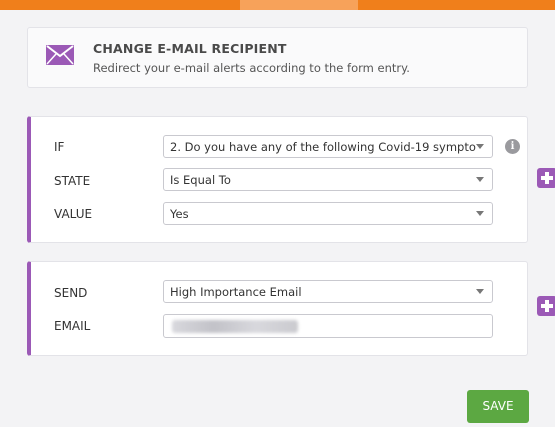  Describe the element at coordinates (328, 179) in the screenshot. I see `state-select: Is Equal To` at that location.